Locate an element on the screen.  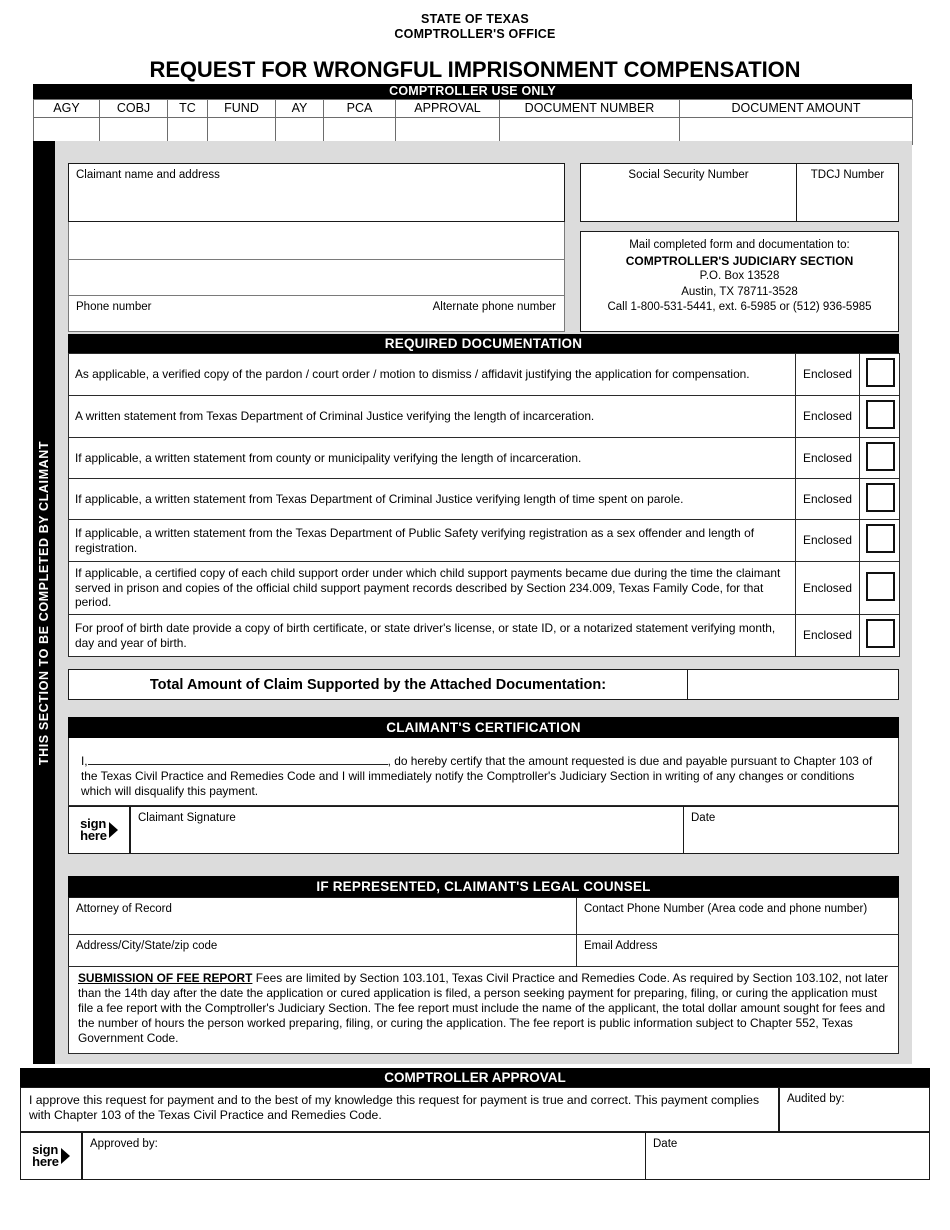
req-doc-enclosed-6: Enclosed is located at coordinates (827, 588).